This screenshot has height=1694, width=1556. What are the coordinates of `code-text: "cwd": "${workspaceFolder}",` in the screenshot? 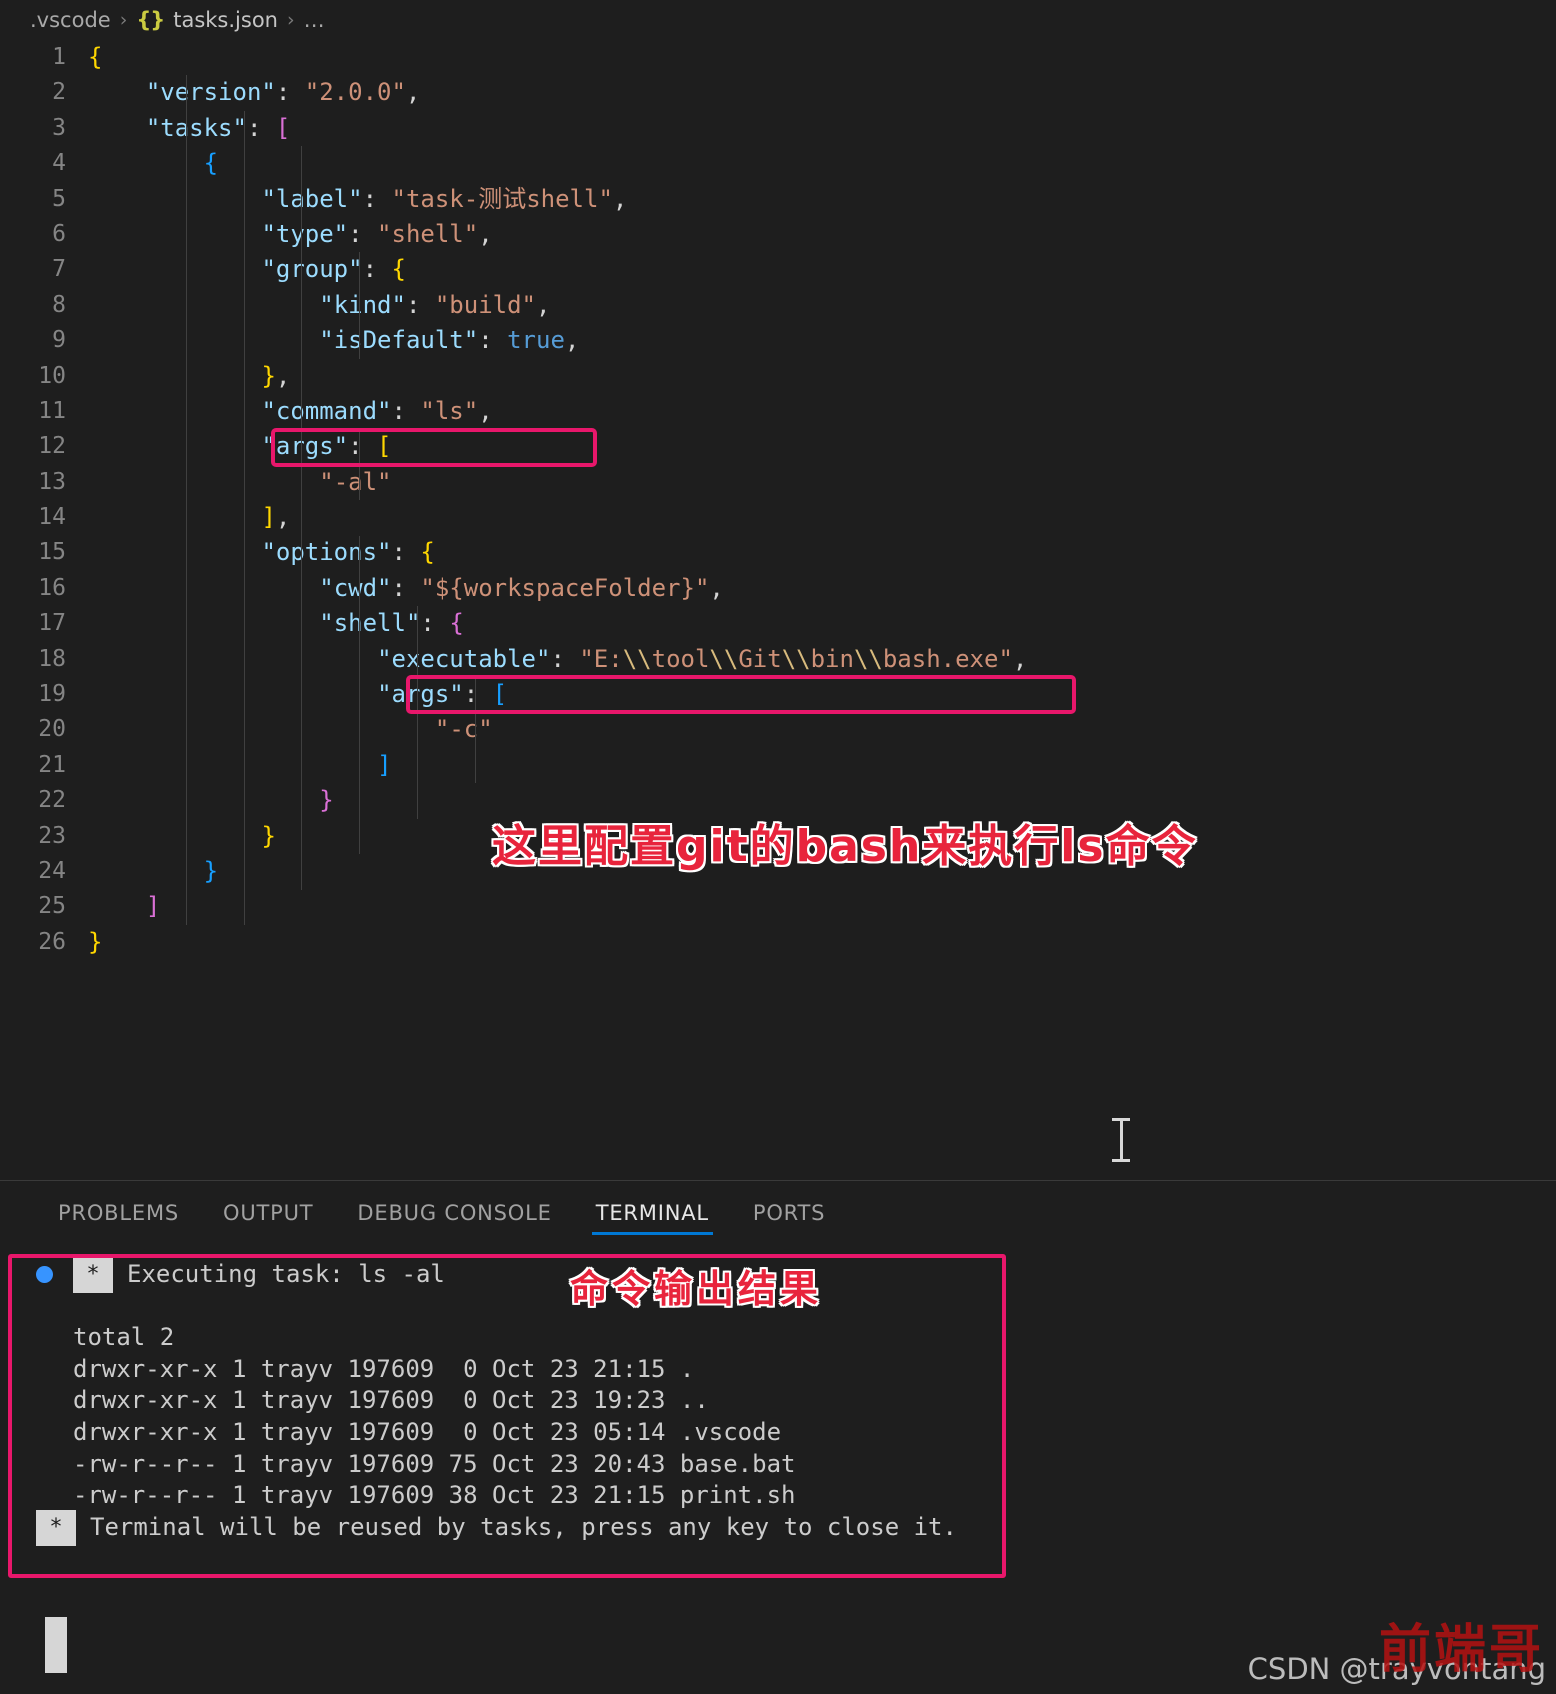 It's located at (521, 587).